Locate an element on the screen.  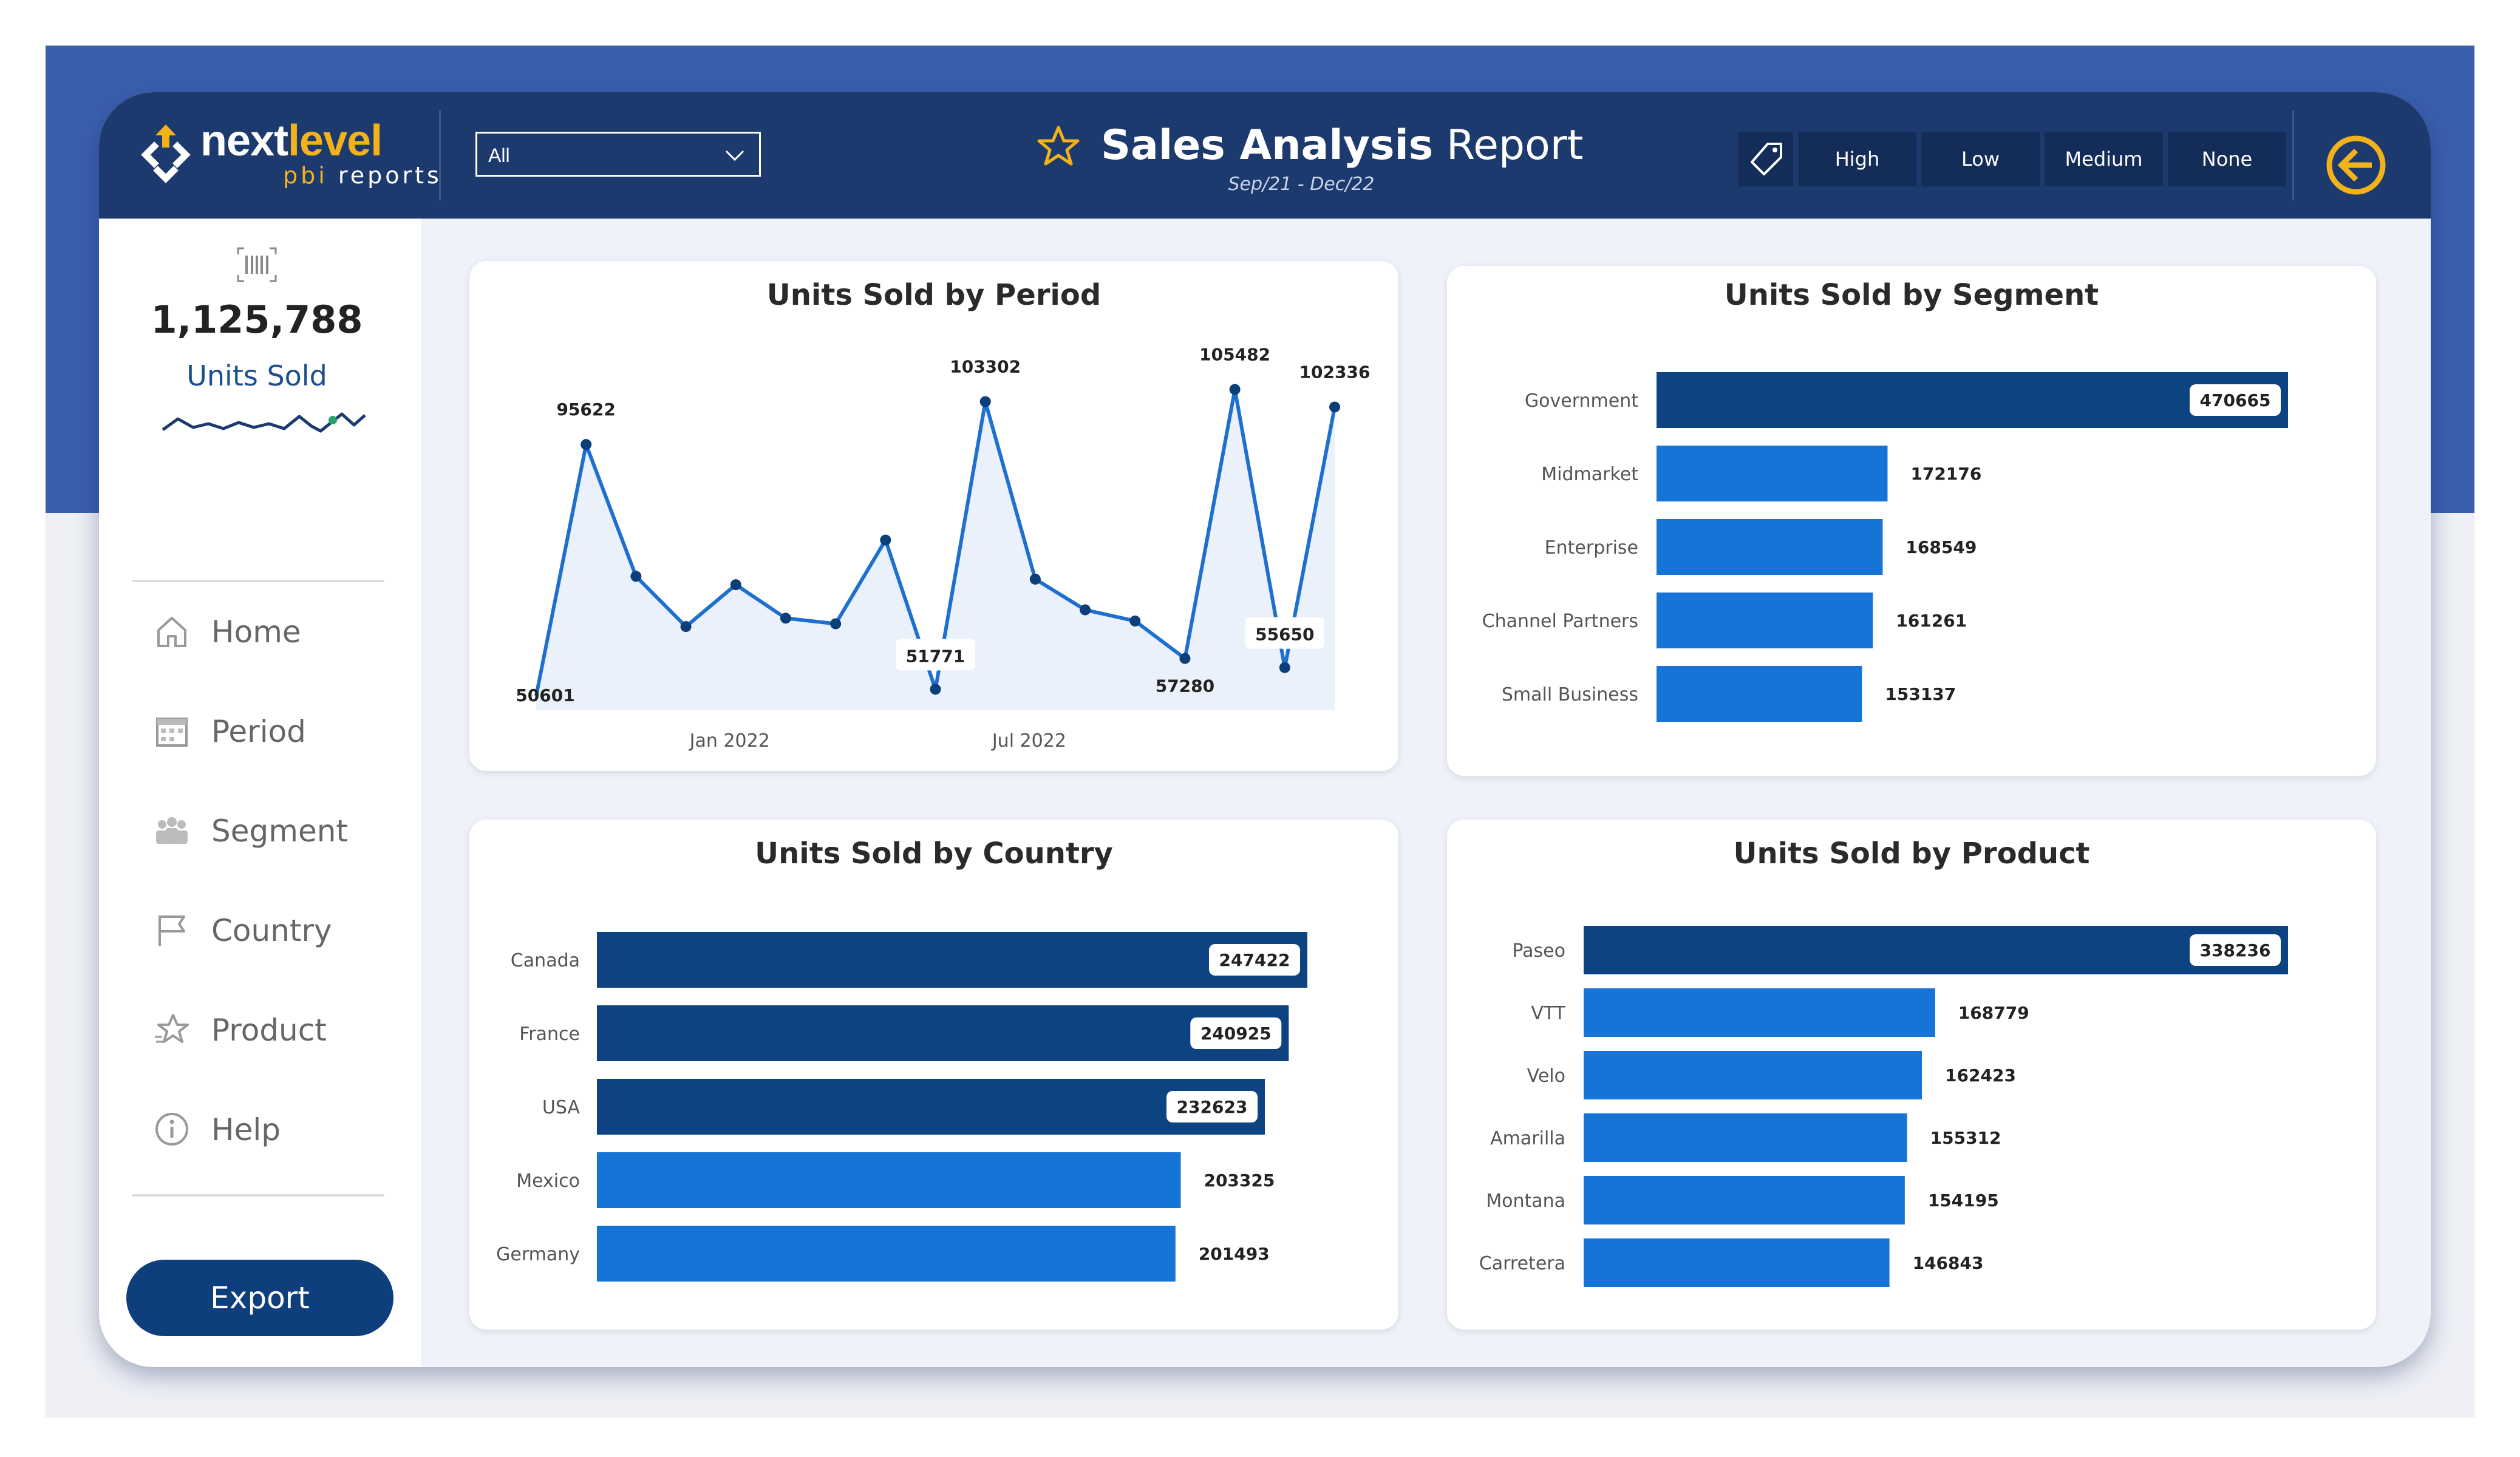
bar-value-label: 146843 is located at coordinates (1948, 1263).